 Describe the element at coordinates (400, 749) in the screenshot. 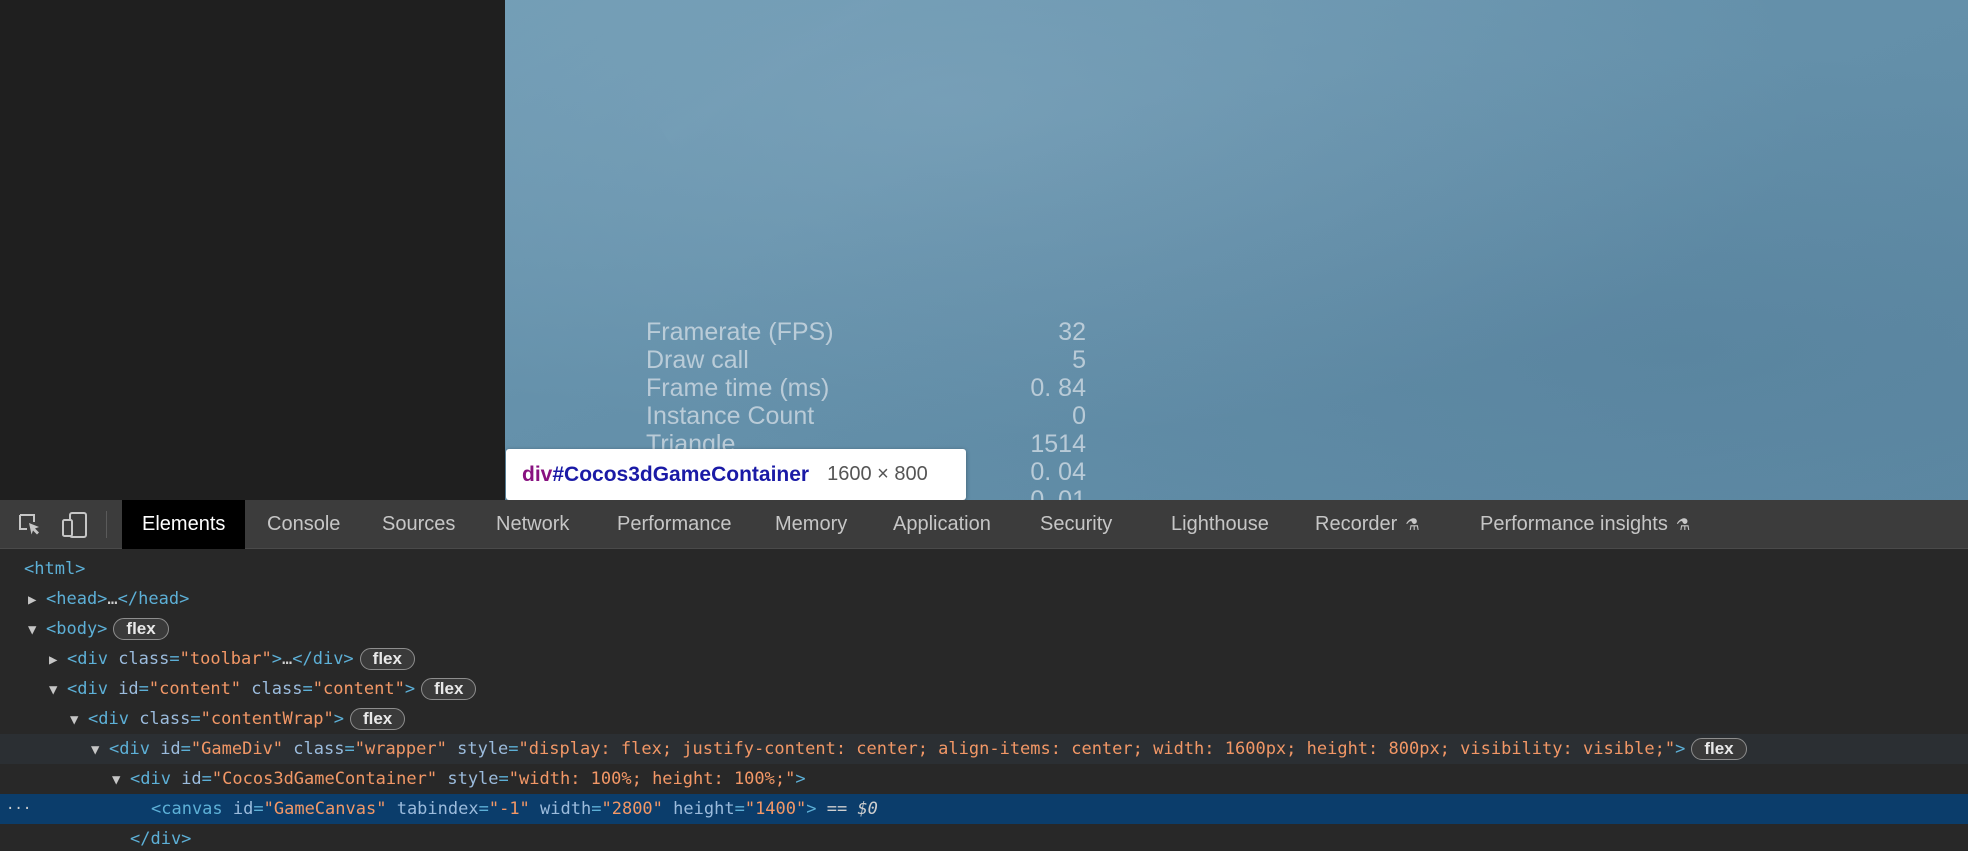

I see `attr-value: "wrapper"` at that location.